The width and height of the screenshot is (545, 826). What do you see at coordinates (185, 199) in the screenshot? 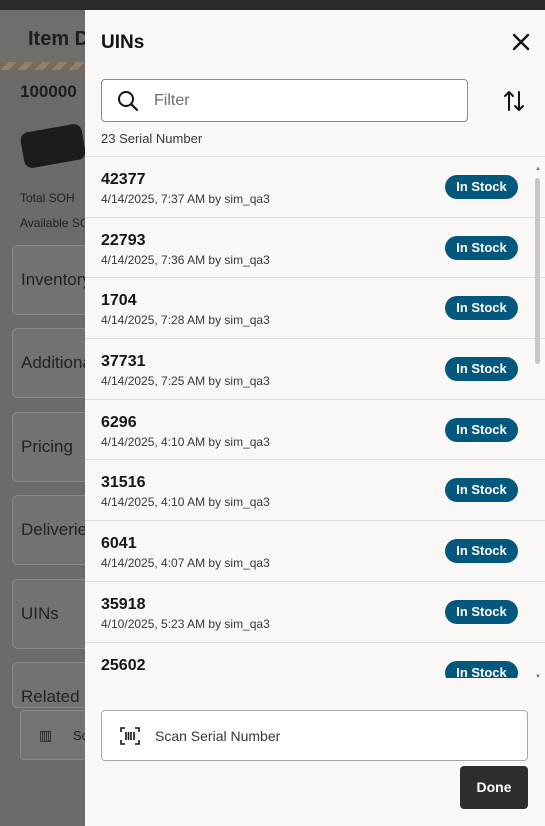
I see `serial-detail: 4/14/2025, 7:37 AM by sim_qa3` at bounding box center [185, 199].